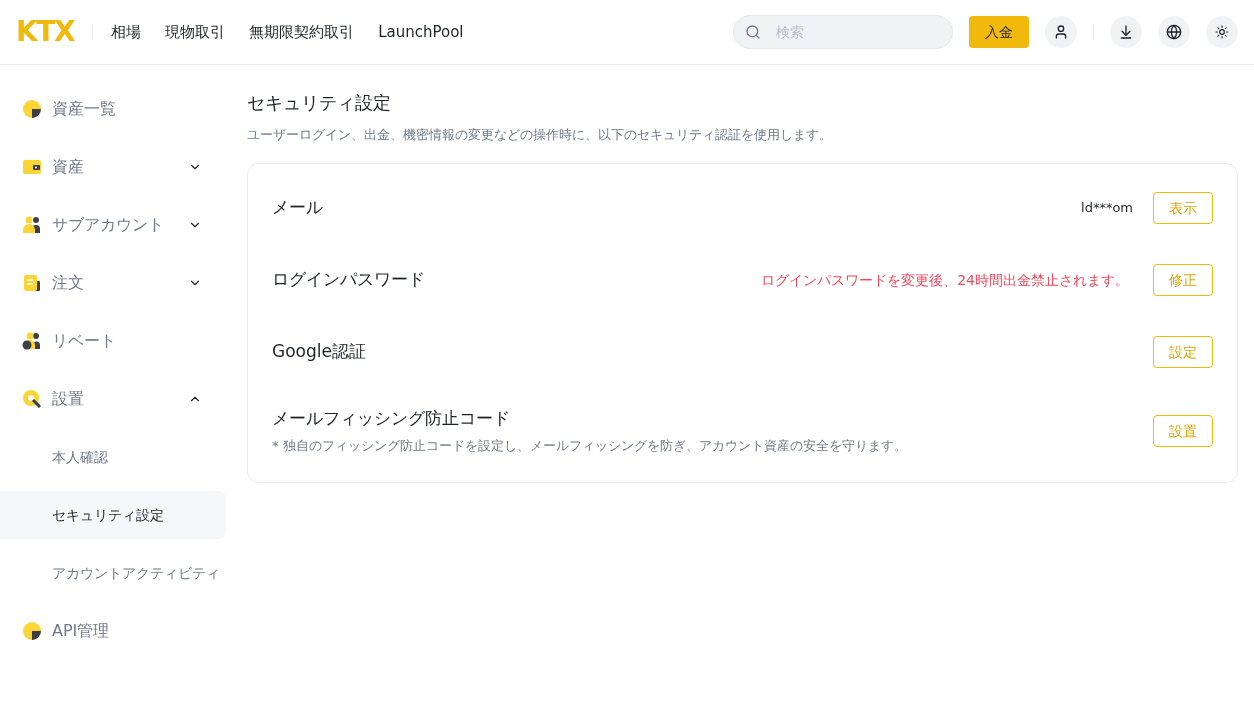  What do you see at coordinates (113, 573) in the screenshot?
I see `sidebar-subitem: アカウントアクティビティ` at bounding box center [113, 573].